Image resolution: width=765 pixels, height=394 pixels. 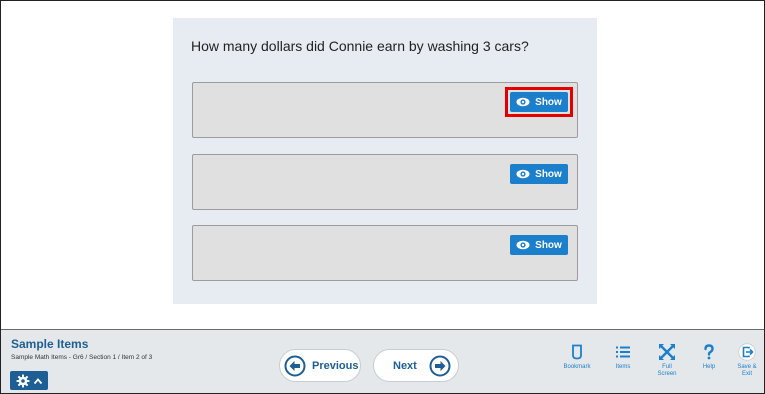 I want to click on arrow-right-circle-icon, so click(x=440, y=365).